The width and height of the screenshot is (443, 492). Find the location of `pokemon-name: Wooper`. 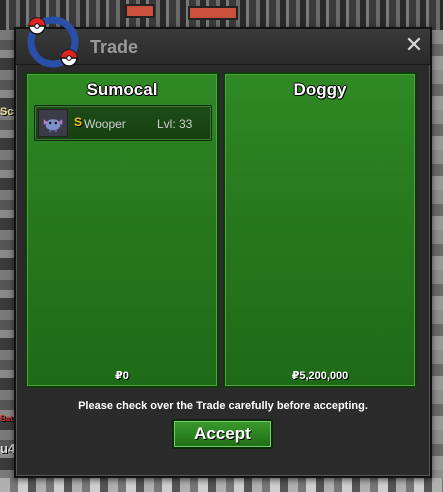

pokemon-name: Wooper is located at coordinates (105, 124).